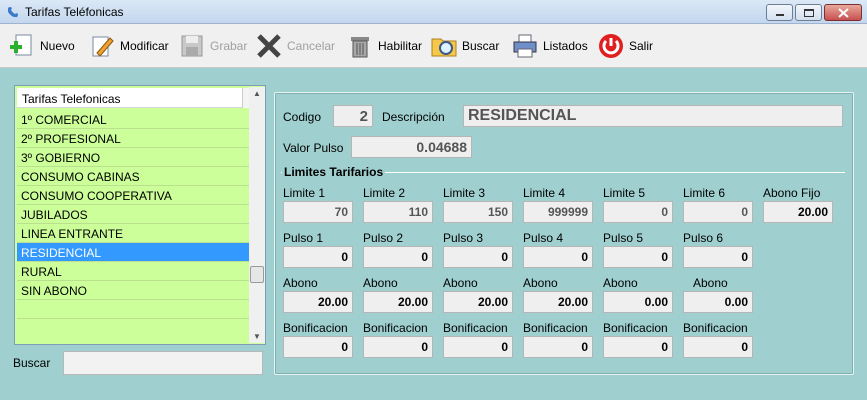 The image size is (867, 400). Describe the element at coordinates (245, 98) in the screenshot. I see `list-header-separator` at that location.